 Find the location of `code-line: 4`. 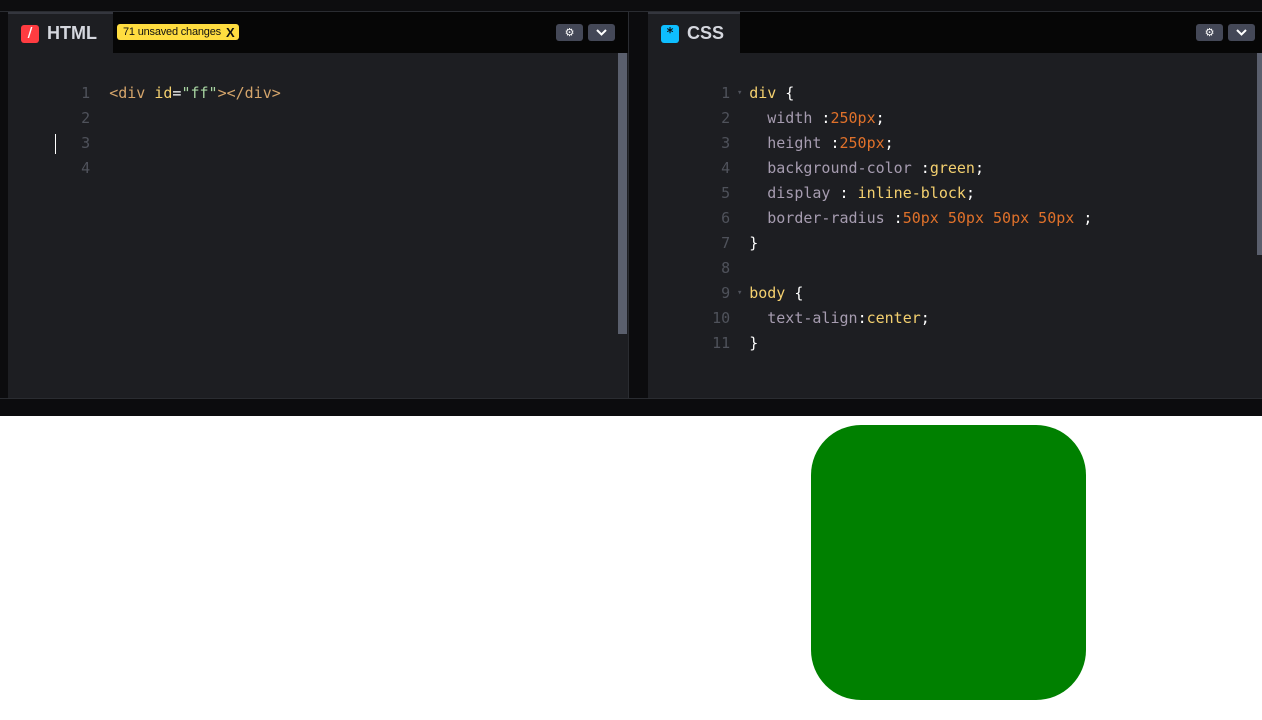

code-line: 4 is located at coordinates (49, 154).